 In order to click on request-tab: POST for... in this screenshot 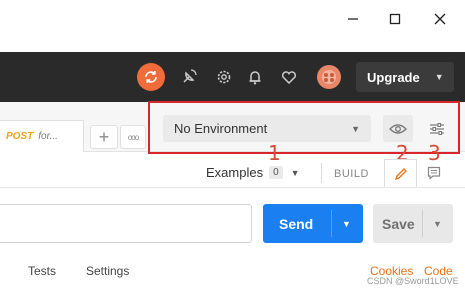, I will do `click(42, 136)`.